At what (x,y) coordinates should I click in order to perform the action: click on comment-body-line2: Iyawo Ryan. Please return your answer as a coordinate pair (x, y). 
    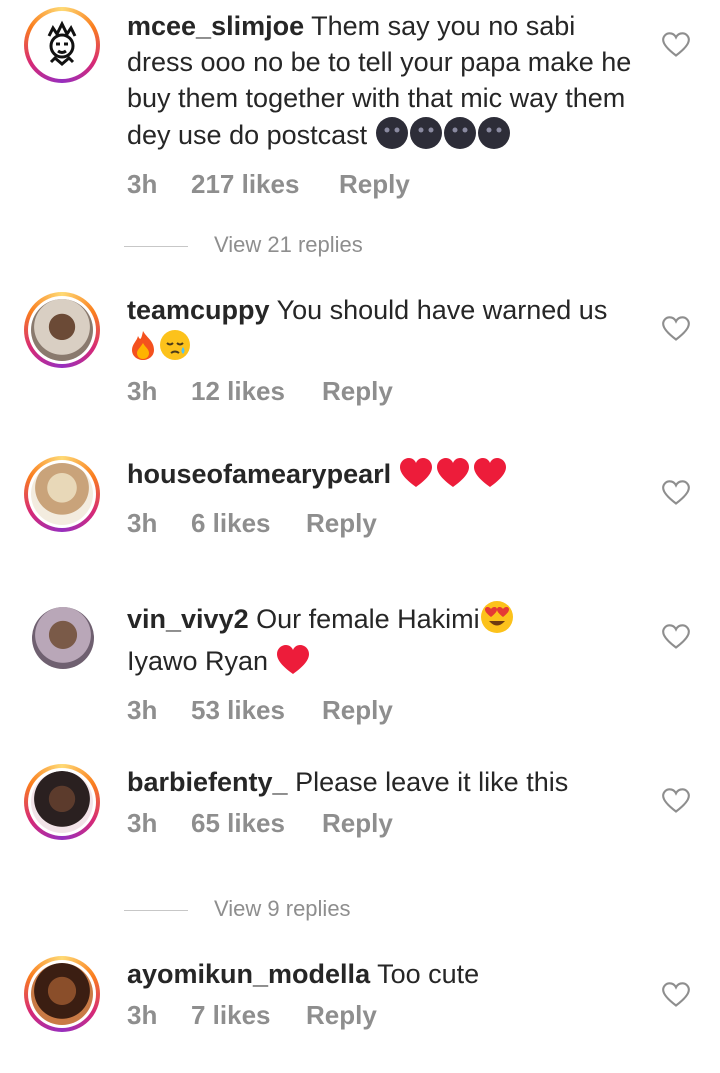
    Looking at the image, I should click on (198, 661).